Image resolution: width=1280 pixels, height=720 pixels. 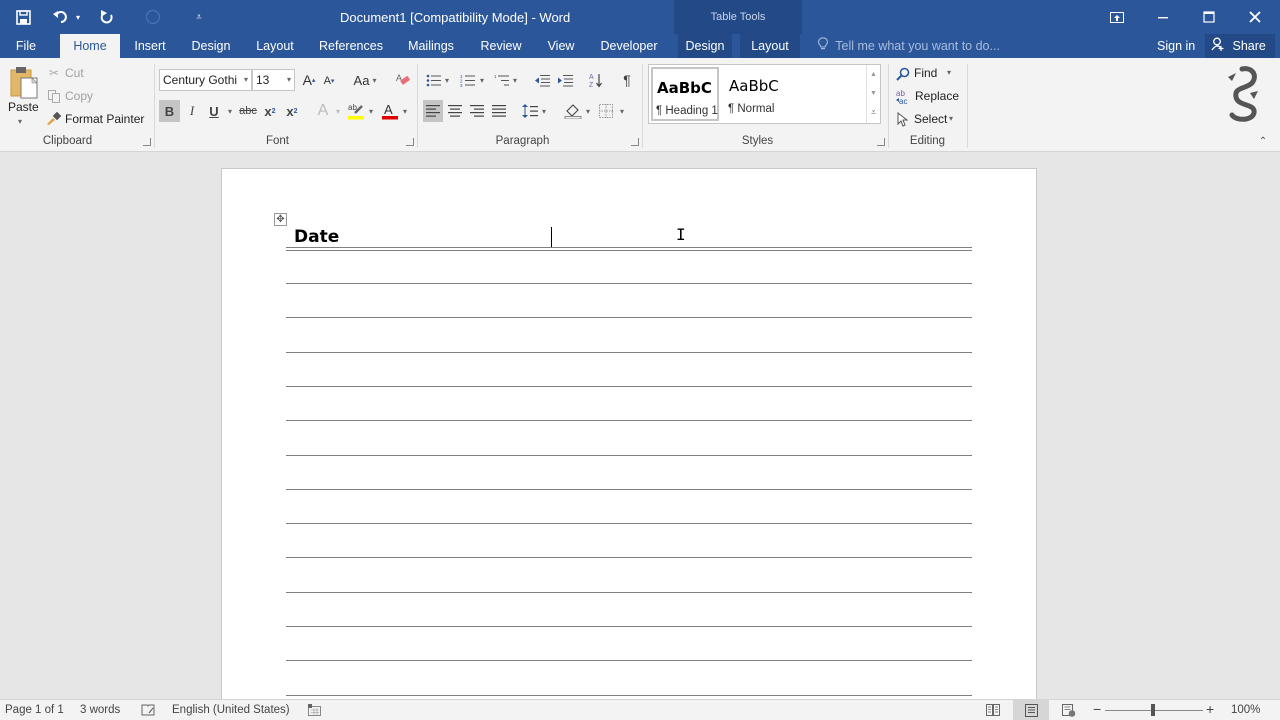 What do you see at coordinates (23, 107) in the screenshot?
I see `paste-button: Paste` at bounding box center [23, 107].